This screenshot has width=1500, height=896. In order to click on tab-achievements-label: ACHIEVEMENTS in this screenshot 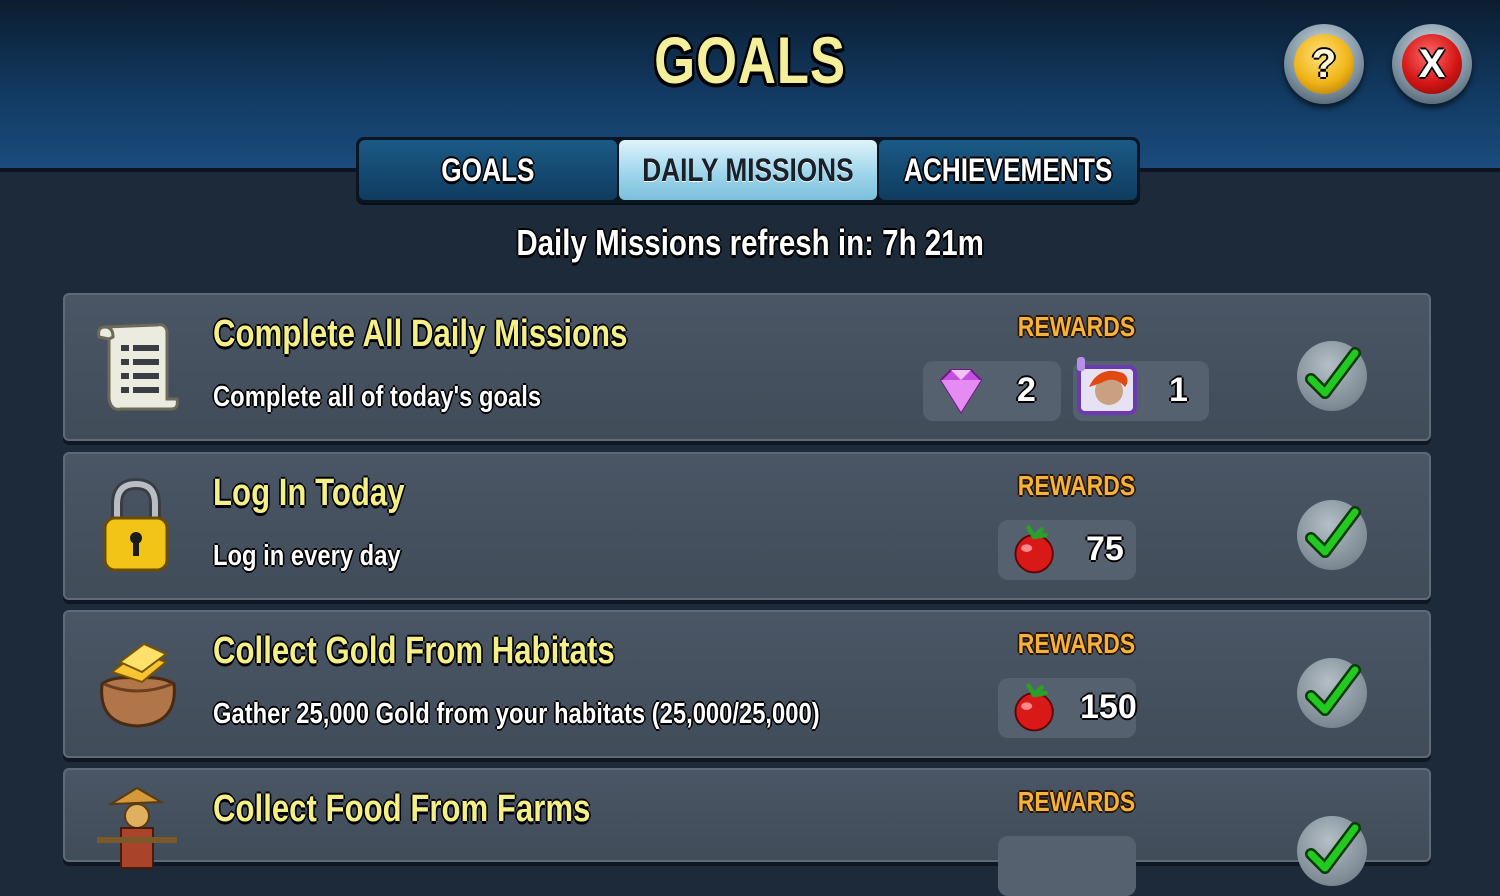, I will do `click(1008, 169)`.